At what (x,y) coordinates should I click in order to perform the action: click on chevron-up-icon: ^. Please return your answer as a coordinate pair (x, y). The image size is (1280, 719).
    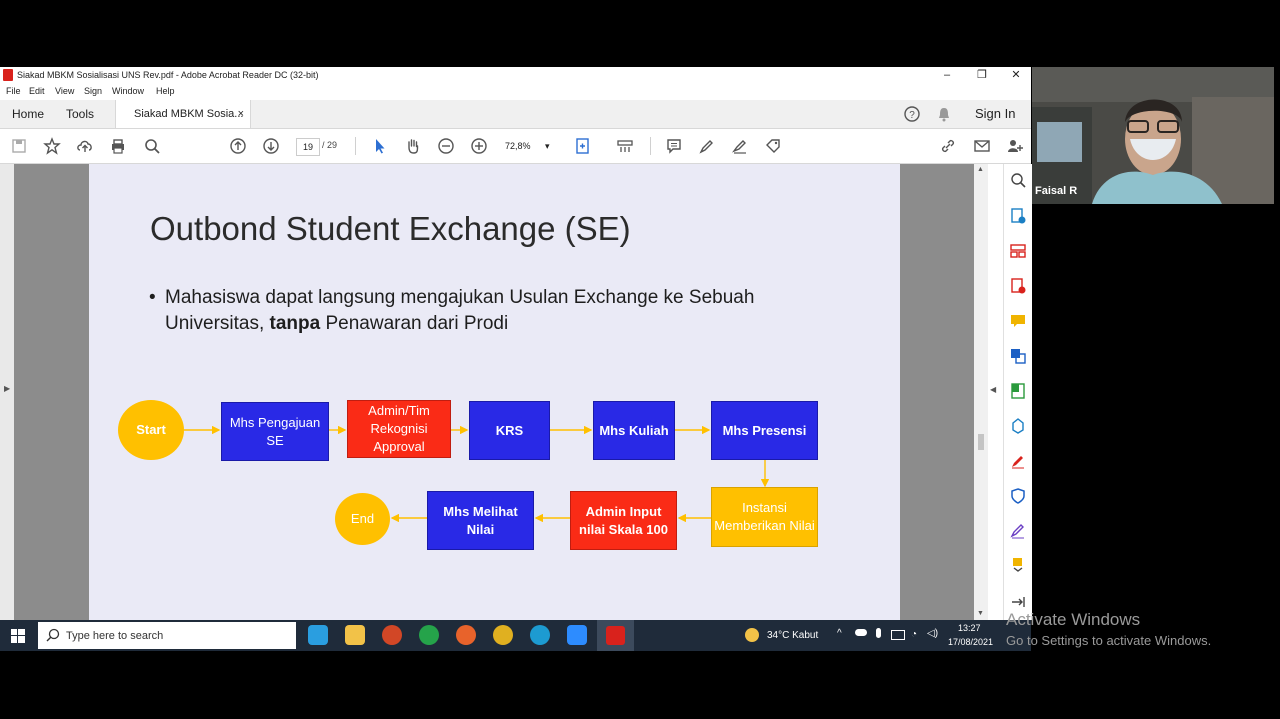
    Looking at the image, I should click on (839, 633).